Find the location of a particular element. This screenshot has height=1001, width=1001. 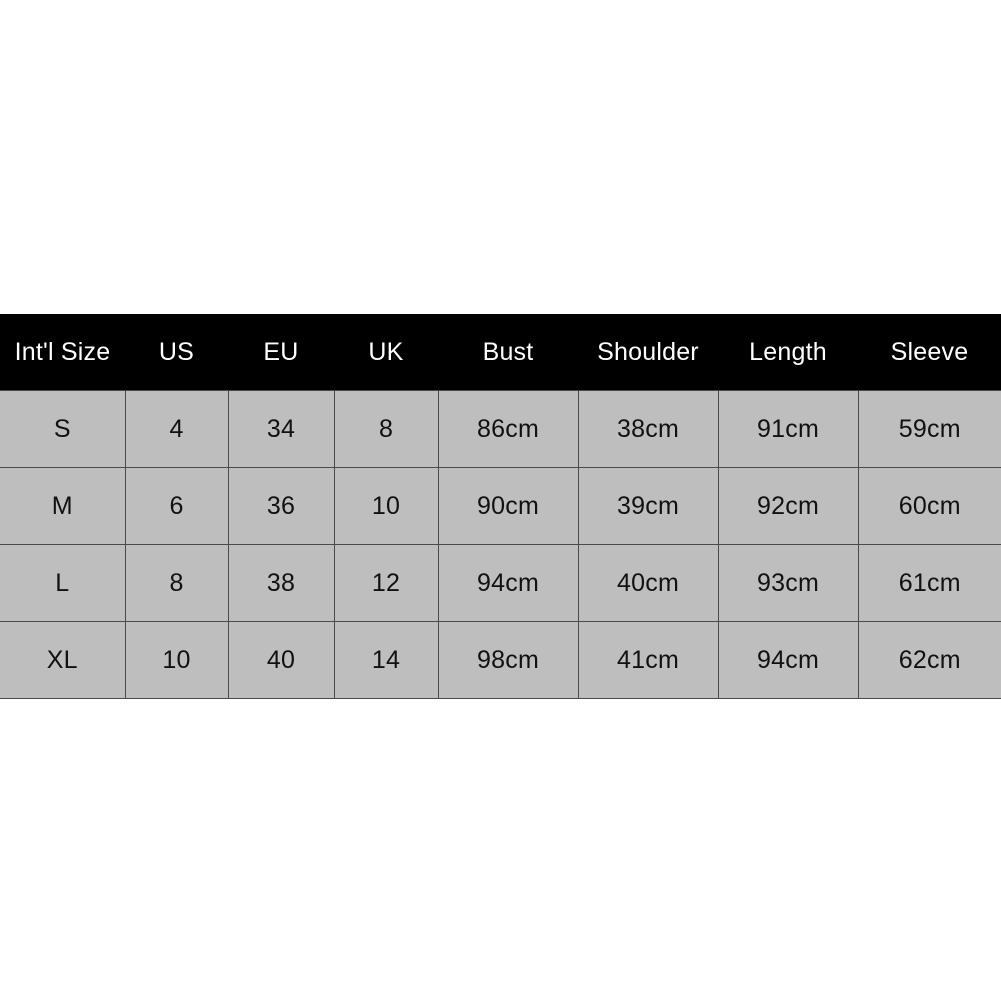

table-row: M 6 36 10 90cm 39cm 92cm 60cm is located at coordinates (500, 506).